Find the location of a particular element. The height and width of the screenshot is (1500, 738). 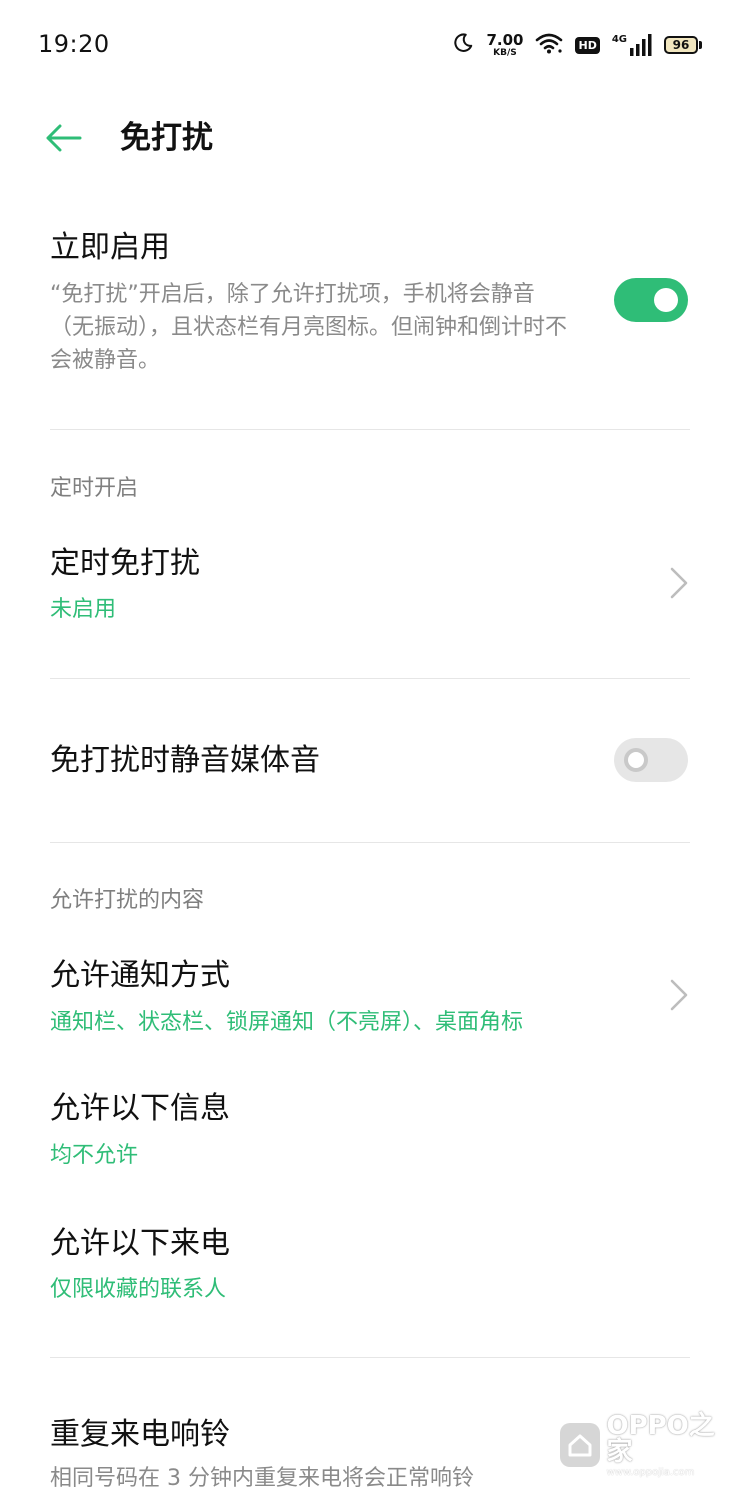

mute-media-toggle is located at coordinates (651, 760).